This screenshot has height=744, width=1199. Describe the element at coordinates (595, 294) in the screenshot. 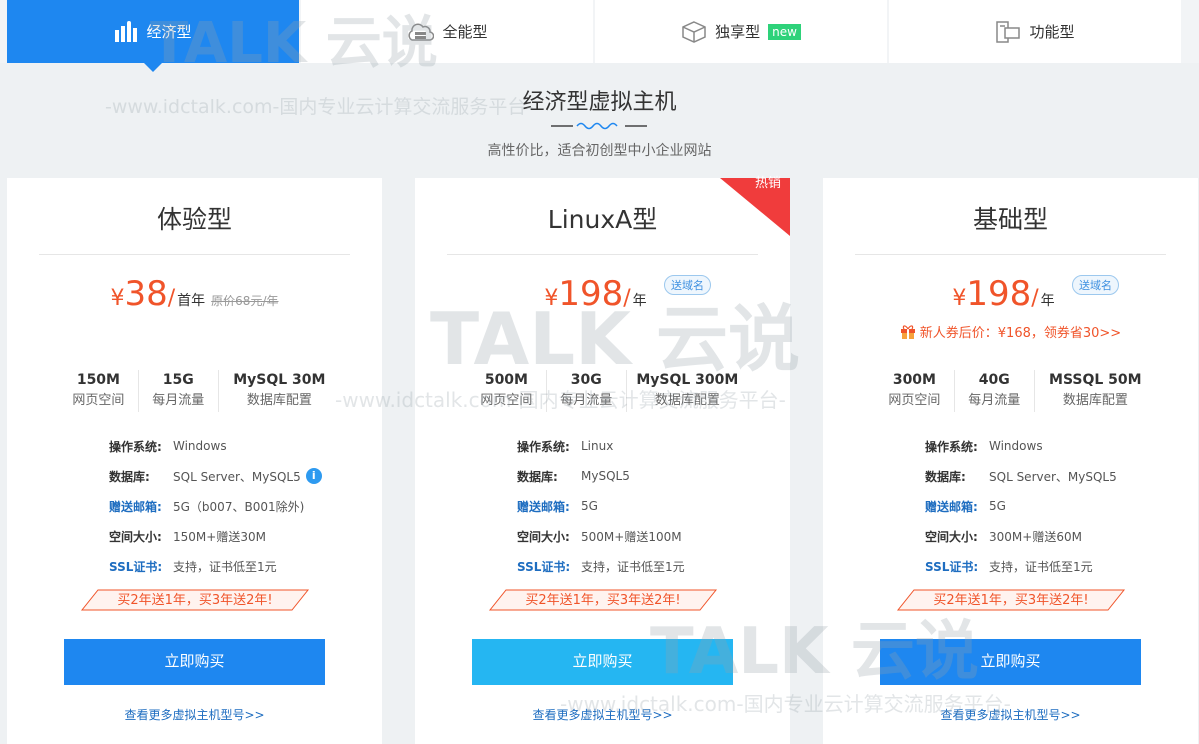

I see `plan-price: ¥198/年` at that location.